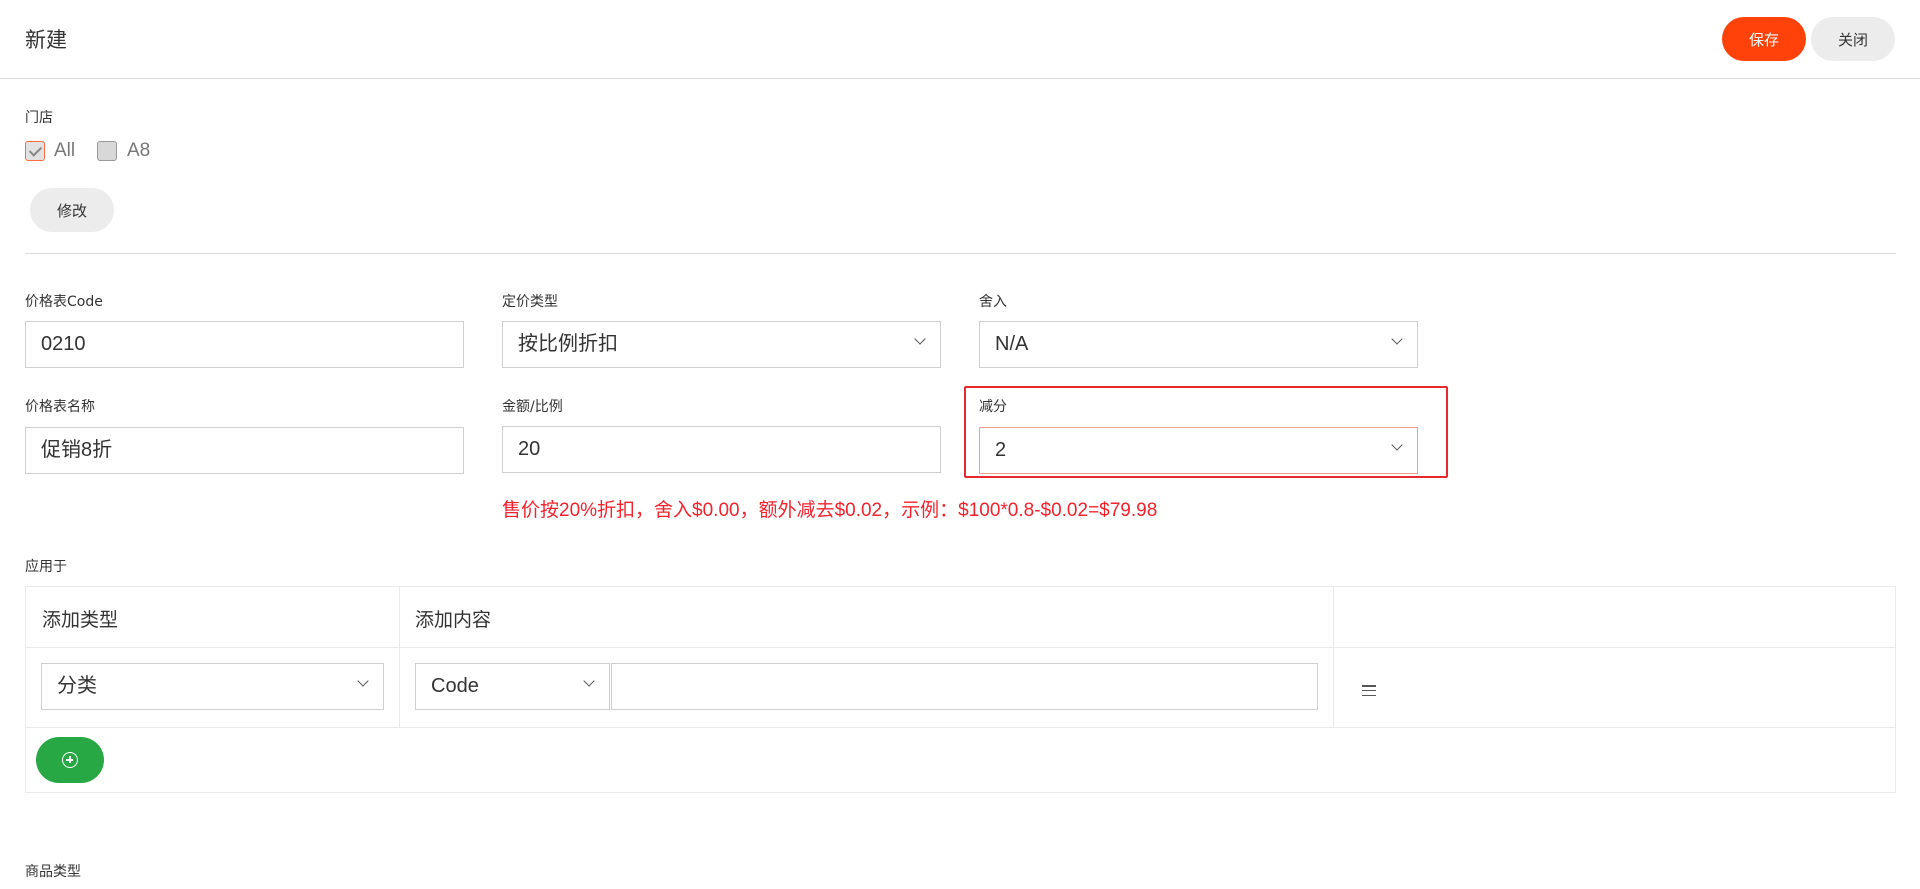 The height and width of the screenshot is (889, 1920). What do you see at coordinates (1001, 450) in the screenshot?
I see `deduction-value: 2` at bounding box center [1001, 450].